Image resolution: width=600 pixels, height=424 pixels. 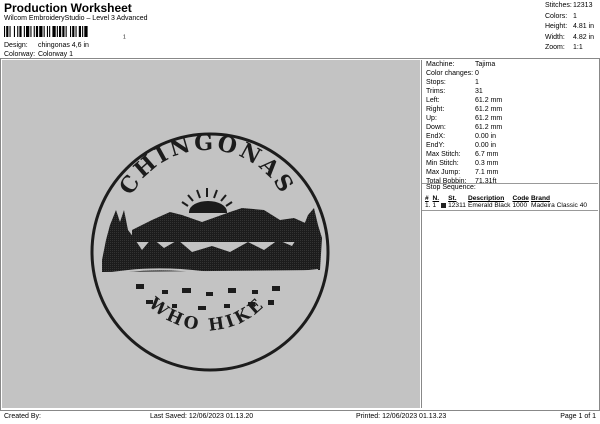 I want to click on info-row: Up: 61.2 mm, so click(x=464, y=118).